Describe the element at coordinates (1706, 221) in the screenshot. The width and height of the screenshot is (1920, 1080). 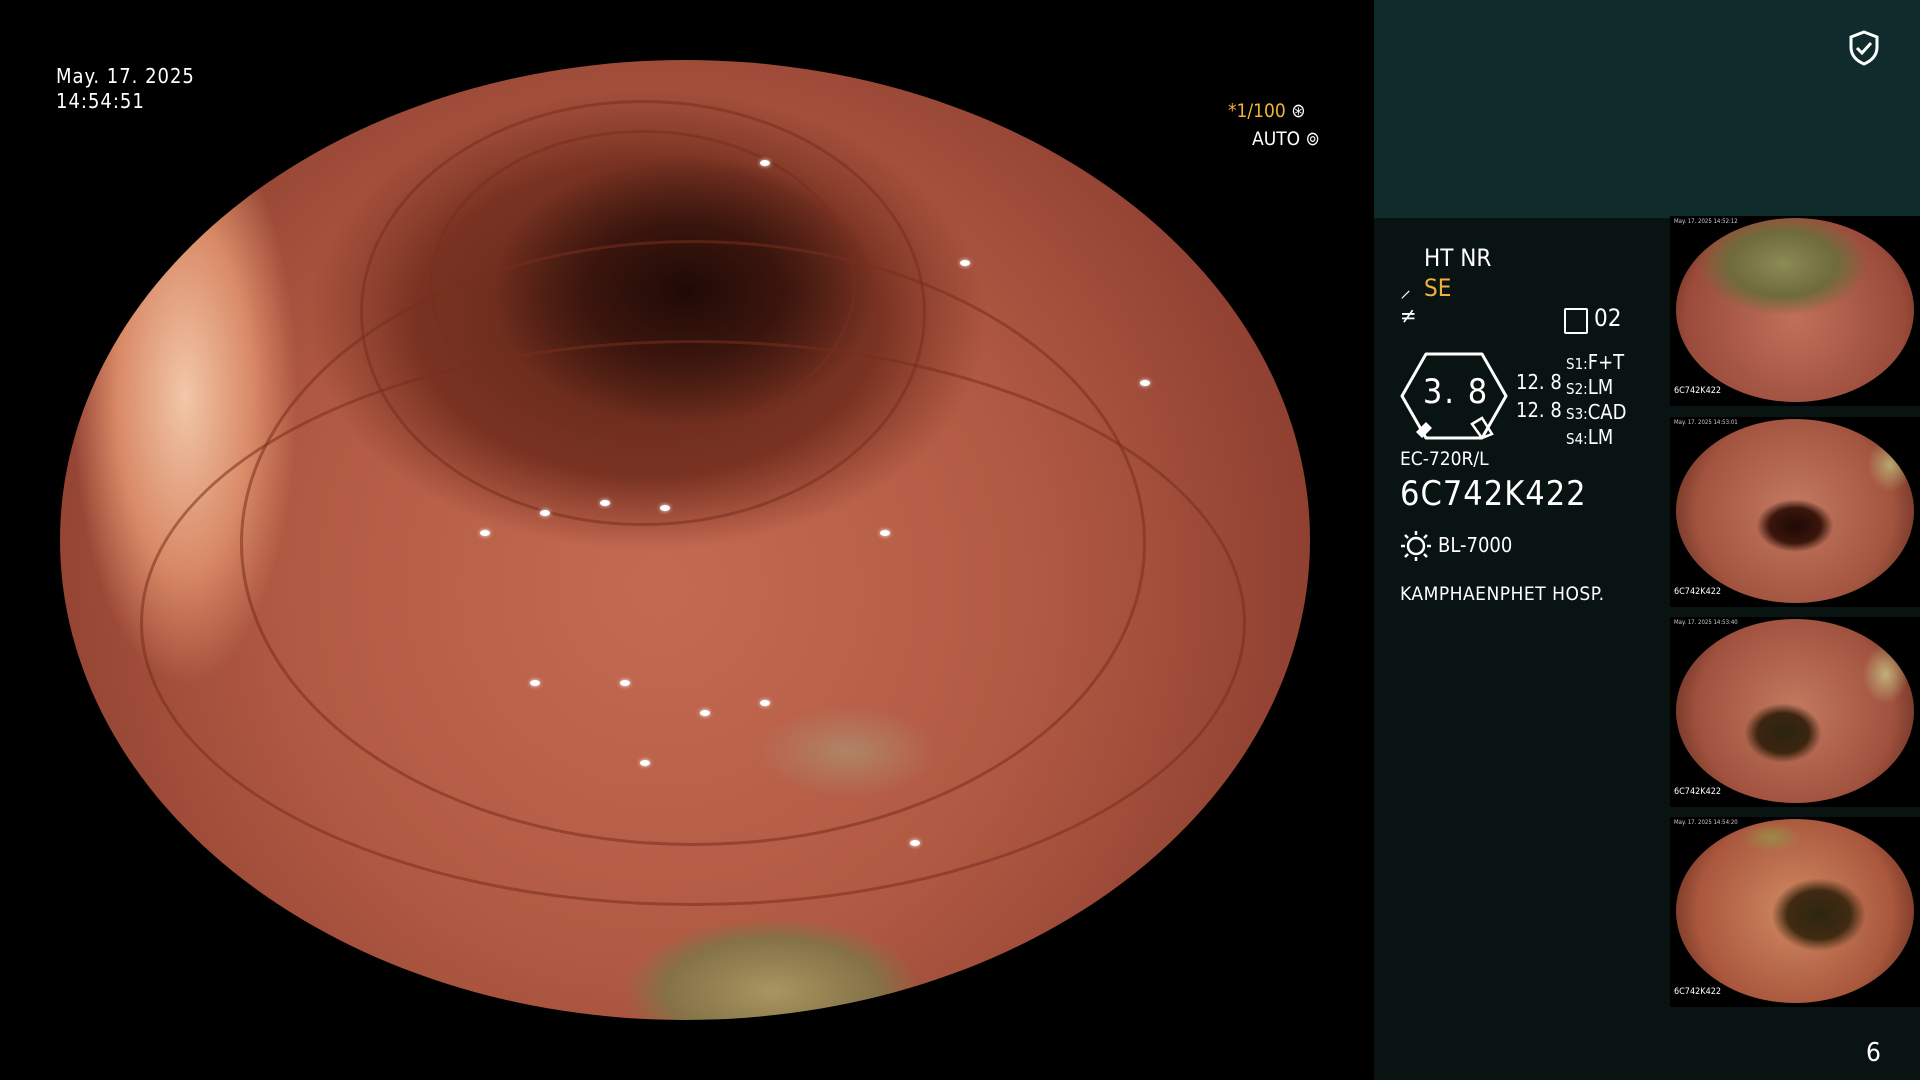
I see `thumbnail-time: May. 17. 2025 14:52:12` at that location.